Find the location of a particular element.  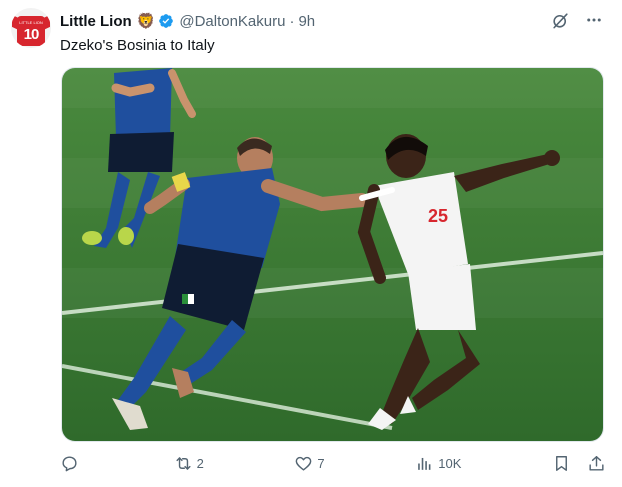

tweet-action-bar: 2 7 10K is located at coordinates (333, 463).